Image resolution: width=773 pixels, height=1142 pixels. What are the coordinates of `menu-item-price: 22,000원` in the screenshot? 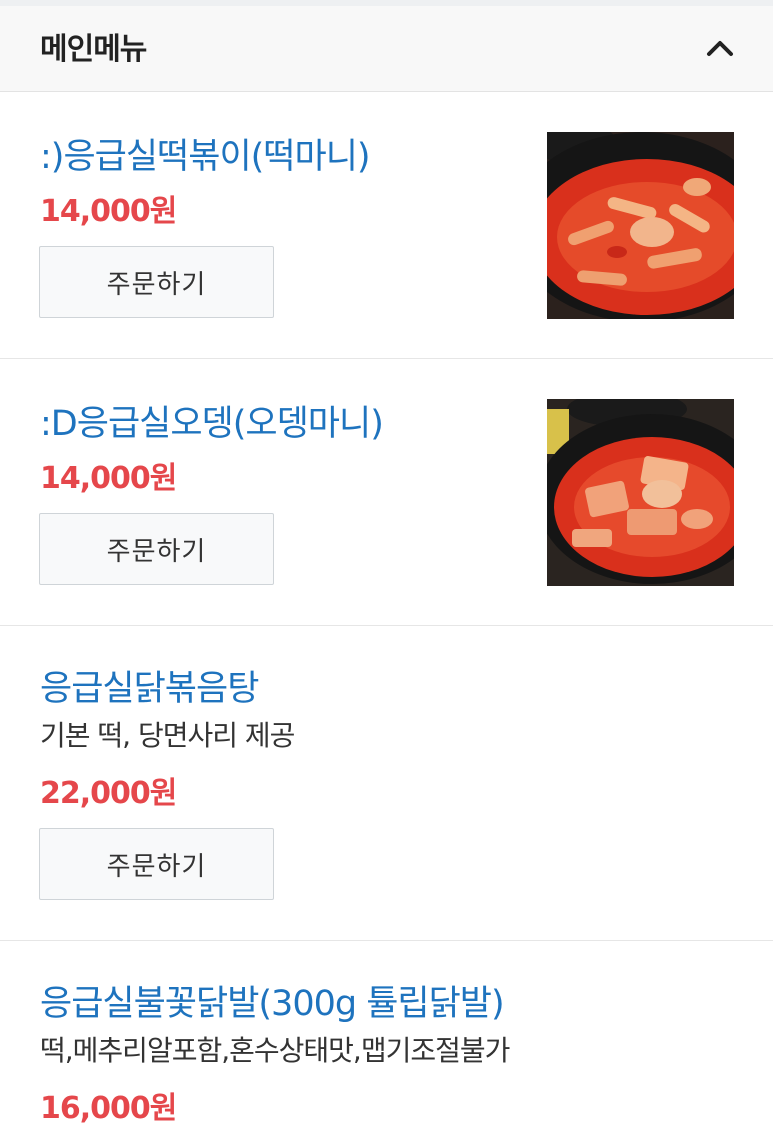 It's located at (108, 793).